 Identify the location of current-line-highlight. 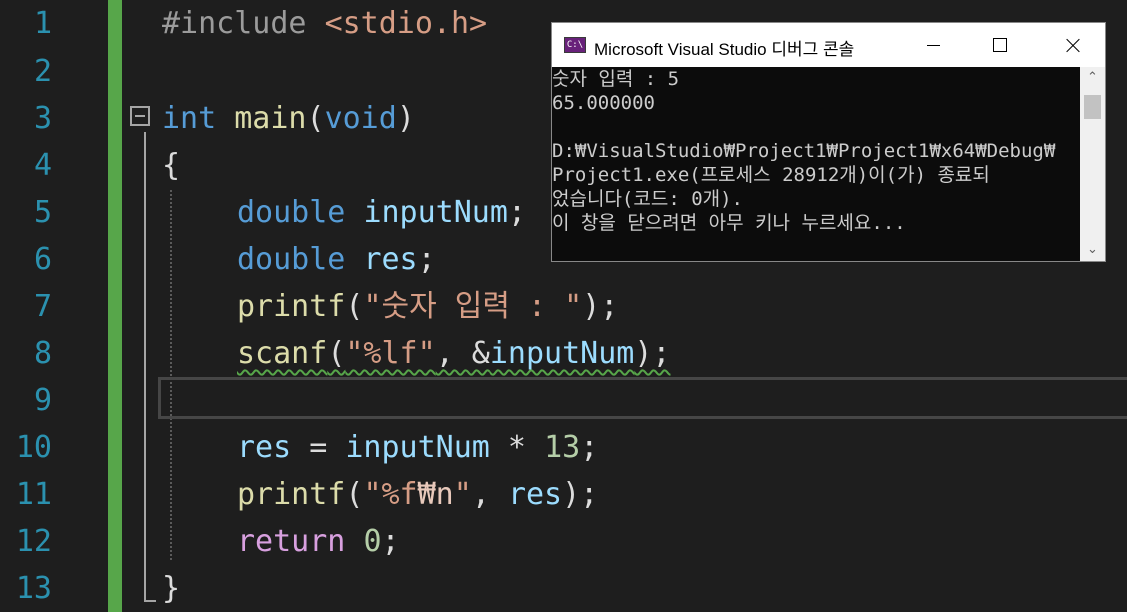
(642, 398).